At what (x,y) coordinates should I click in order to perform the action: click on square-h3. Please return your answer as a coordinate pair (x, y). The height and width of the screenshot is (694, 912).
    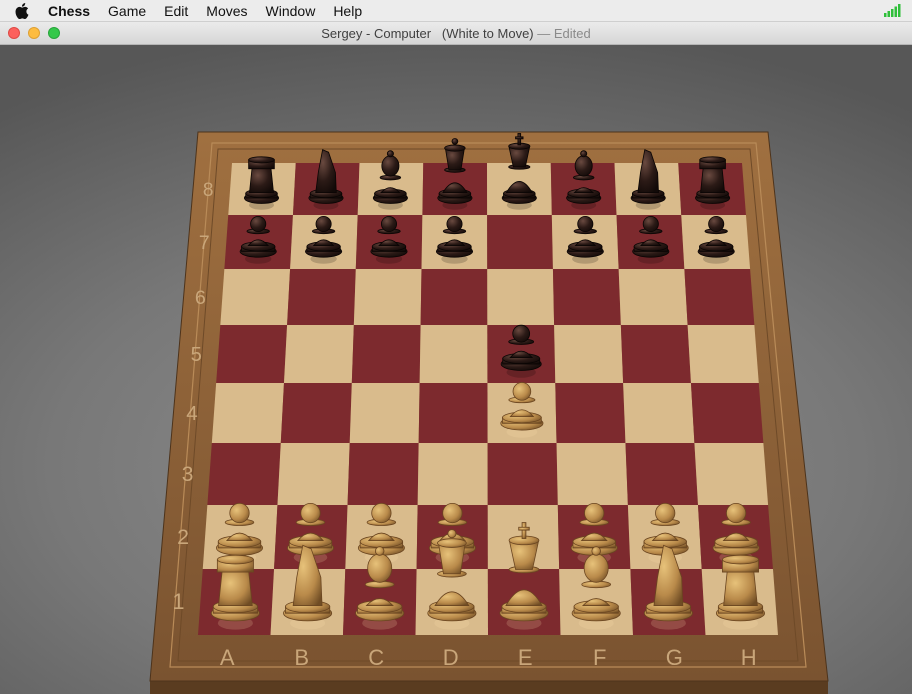
    Looking at the image, I should click on (731, 474).